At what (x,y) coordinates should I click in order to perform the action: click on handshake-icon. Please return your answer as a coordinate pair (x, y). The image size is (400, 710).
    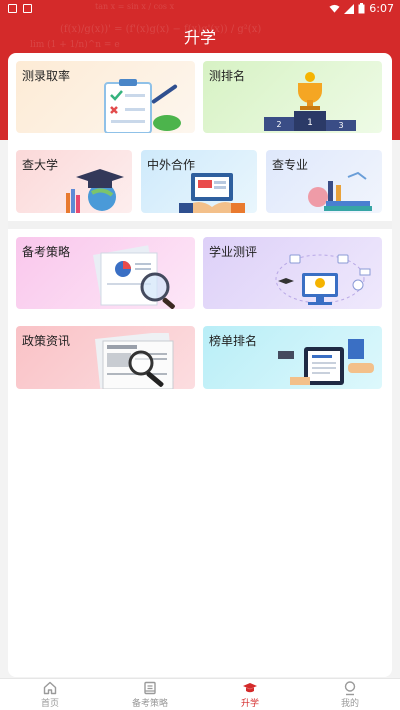
    Looking at the image, I should click on (212, 193).